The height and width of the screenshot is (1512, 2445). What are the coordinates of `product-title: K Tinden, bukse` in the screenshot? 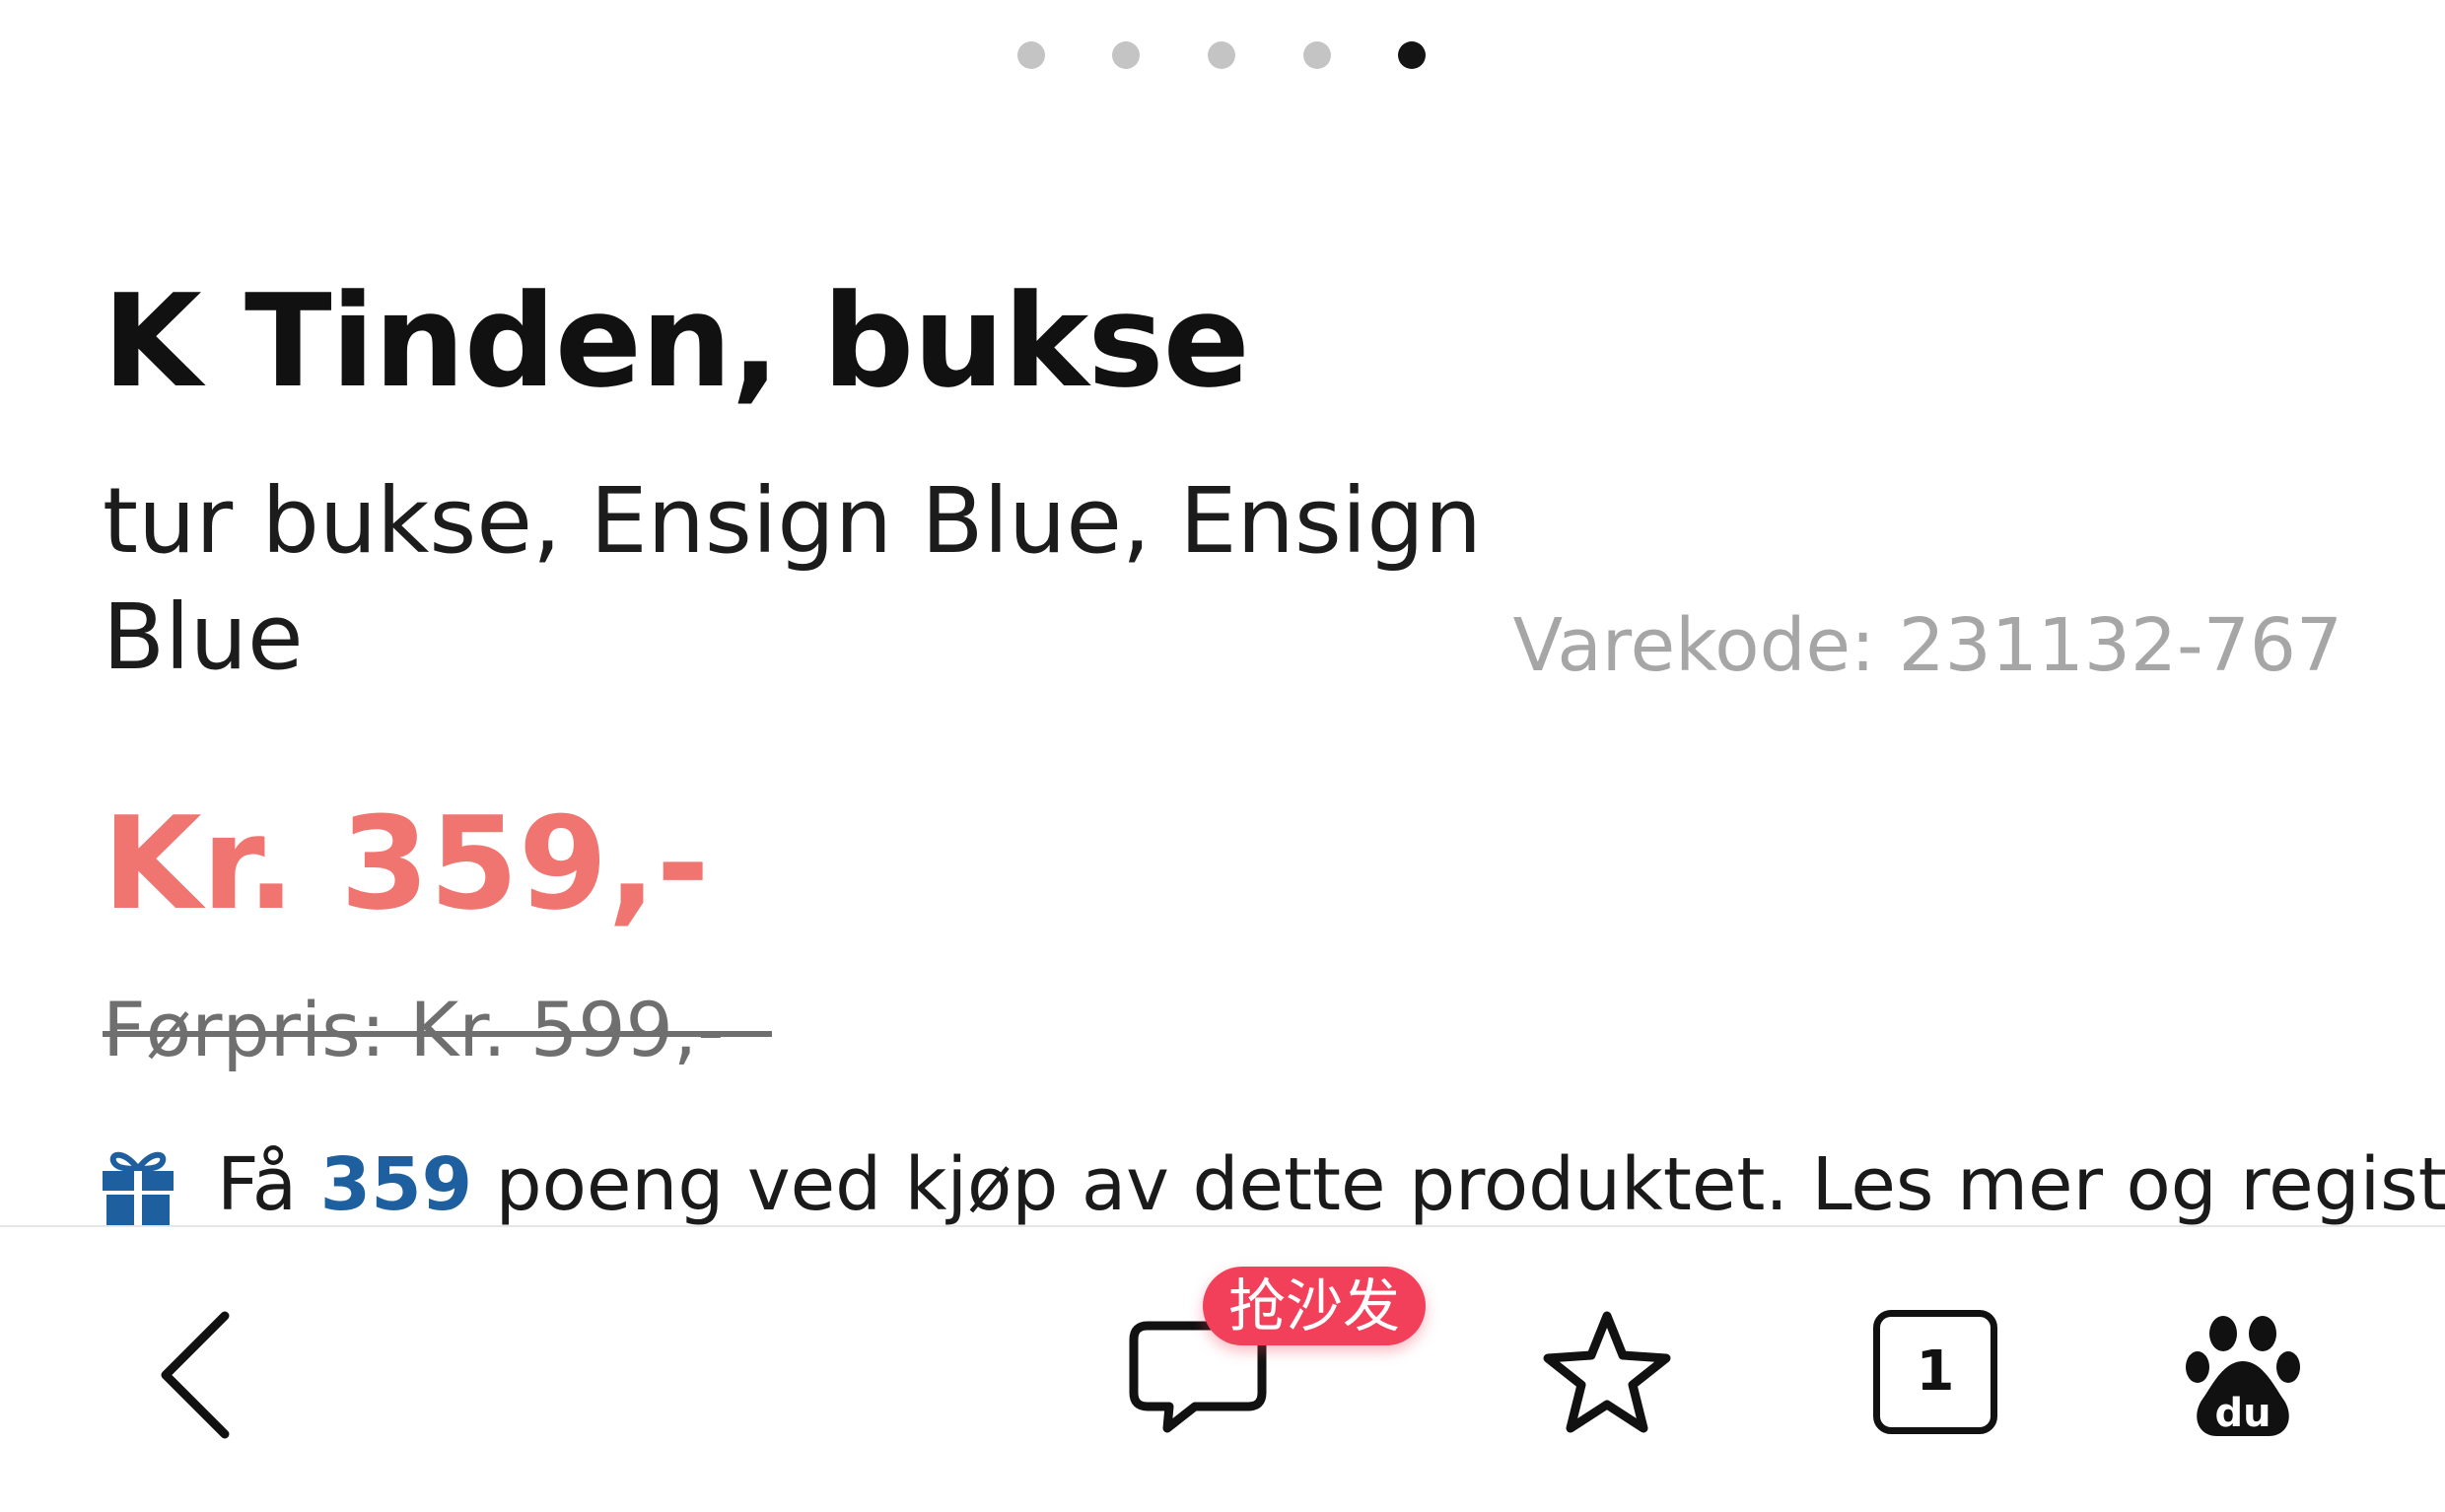 It's located at (676, 341).